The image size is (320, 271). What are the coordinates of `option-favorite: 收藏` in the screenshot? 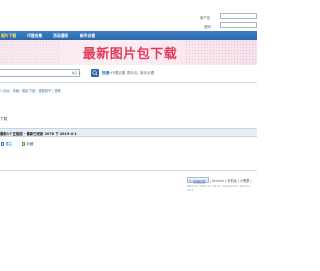 It's located at (28, 144).